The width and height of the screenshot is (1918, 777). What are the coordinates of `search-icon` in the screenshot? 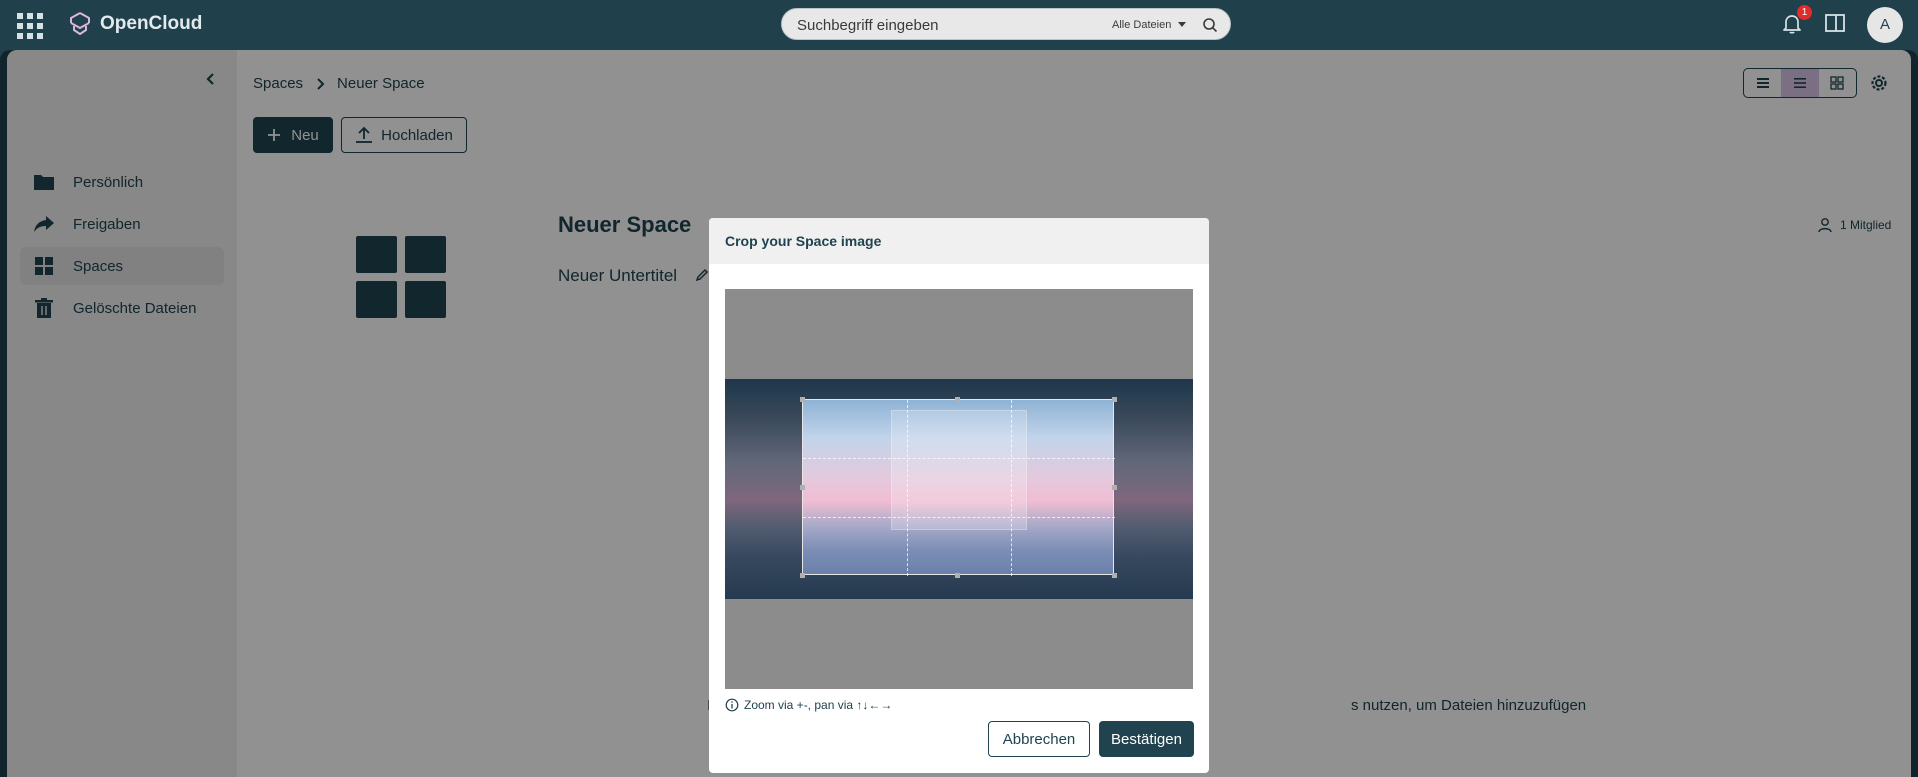 It's located at (1210, 25).